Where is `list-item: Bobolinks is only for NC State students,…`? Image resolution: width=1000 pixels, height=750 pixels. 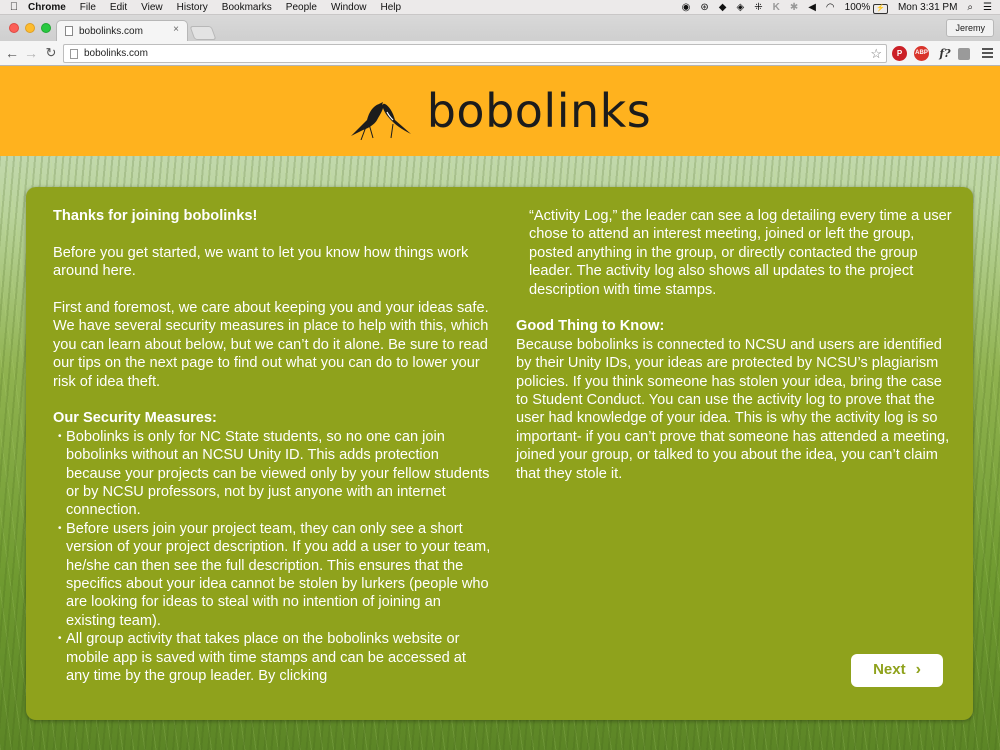 list-item: Bobolinks is only for NC State students,… is located at coordinates (273, 474).